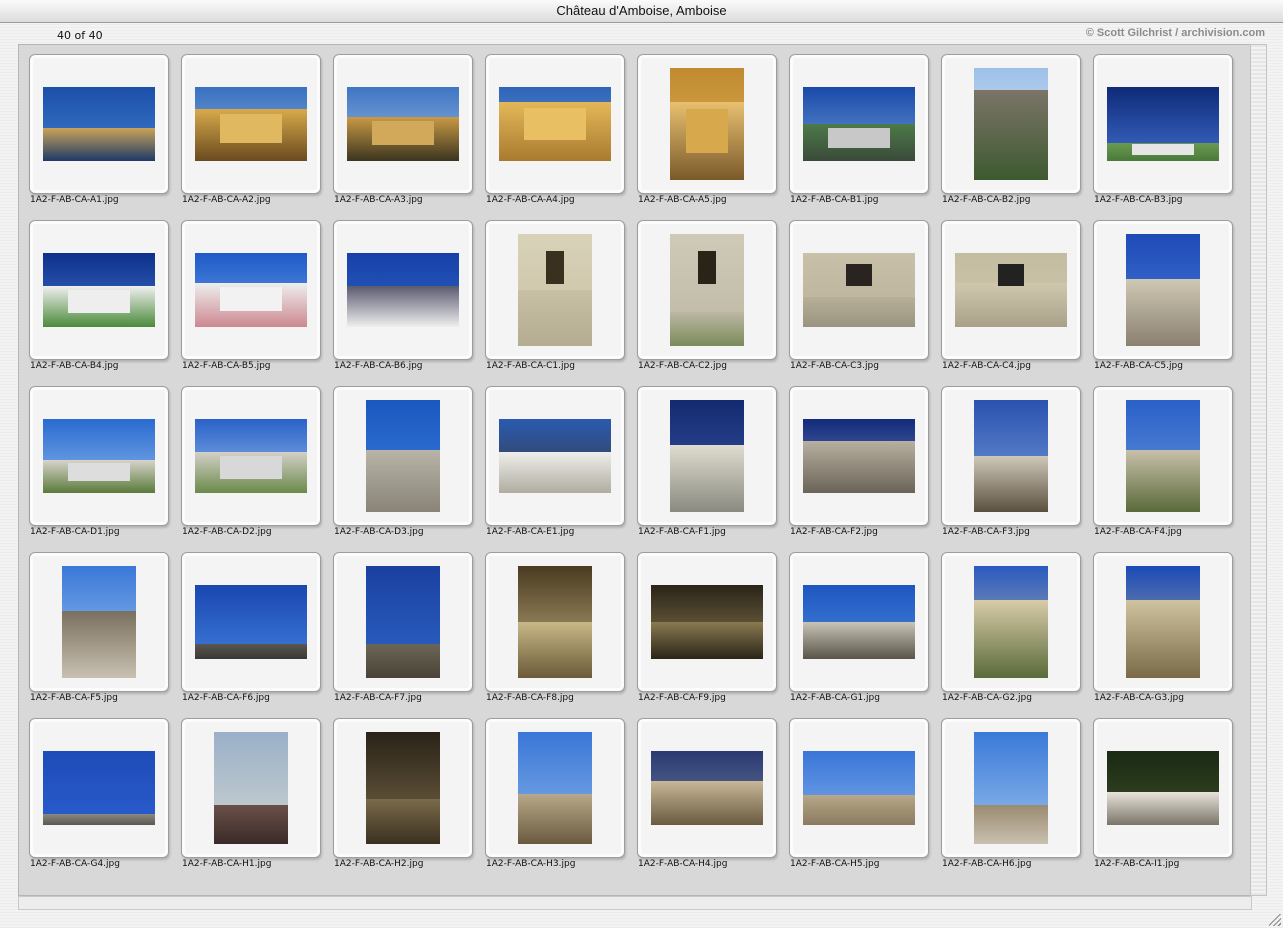 The image size is (1283, 928). Describe the element at coordinates (227, 532) in the screenshot. I see `thumbnail-filename: 1A2-F-AB-CA-D2.jpg` at that location.